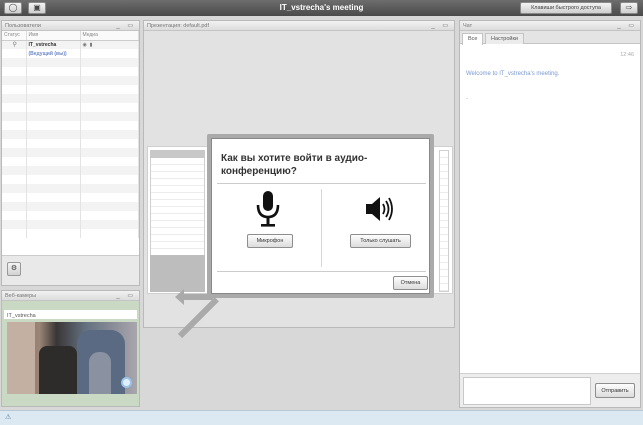 The image size is (643, 425). Describe the element at coordinates (8, 417) in the screenshot. I see `warning-icon: ⚠` at that location.